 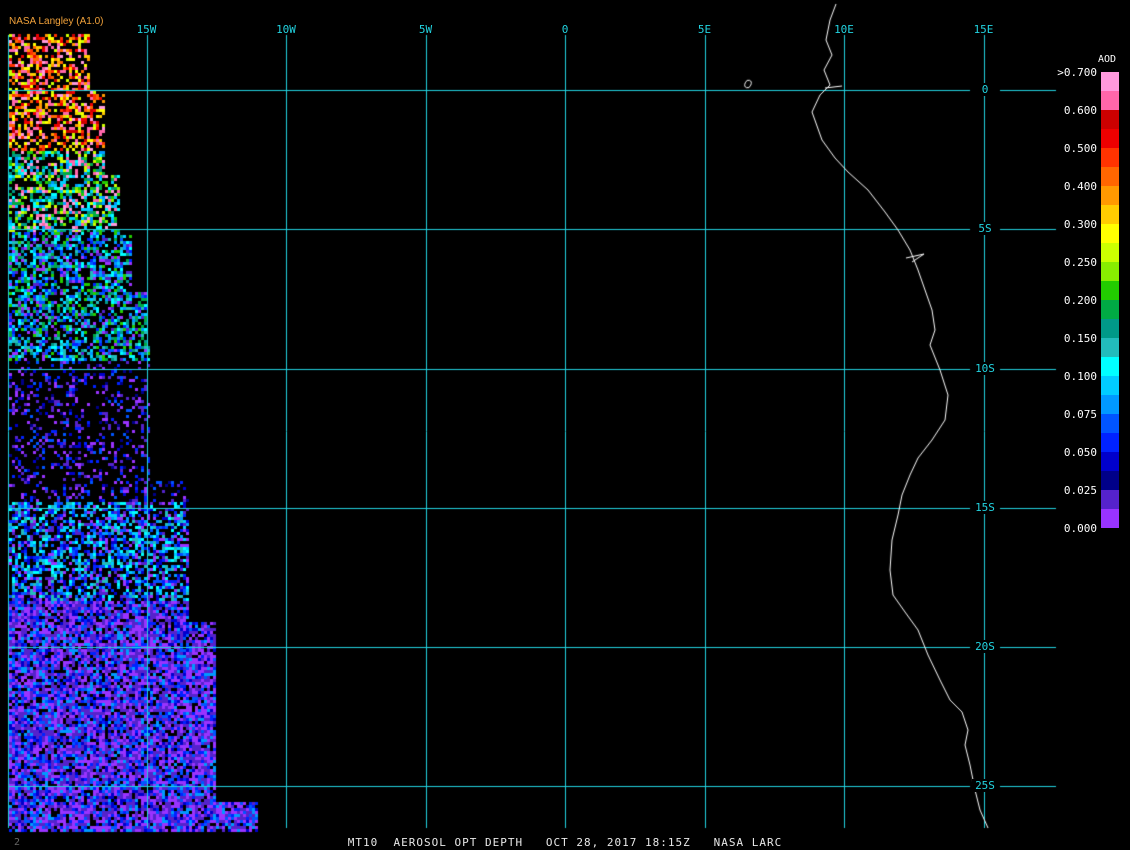 What do you see at coordinates (146, 29) in the screenshot?
I see `longitude-label: 15W` at bounding box center [146, 29].